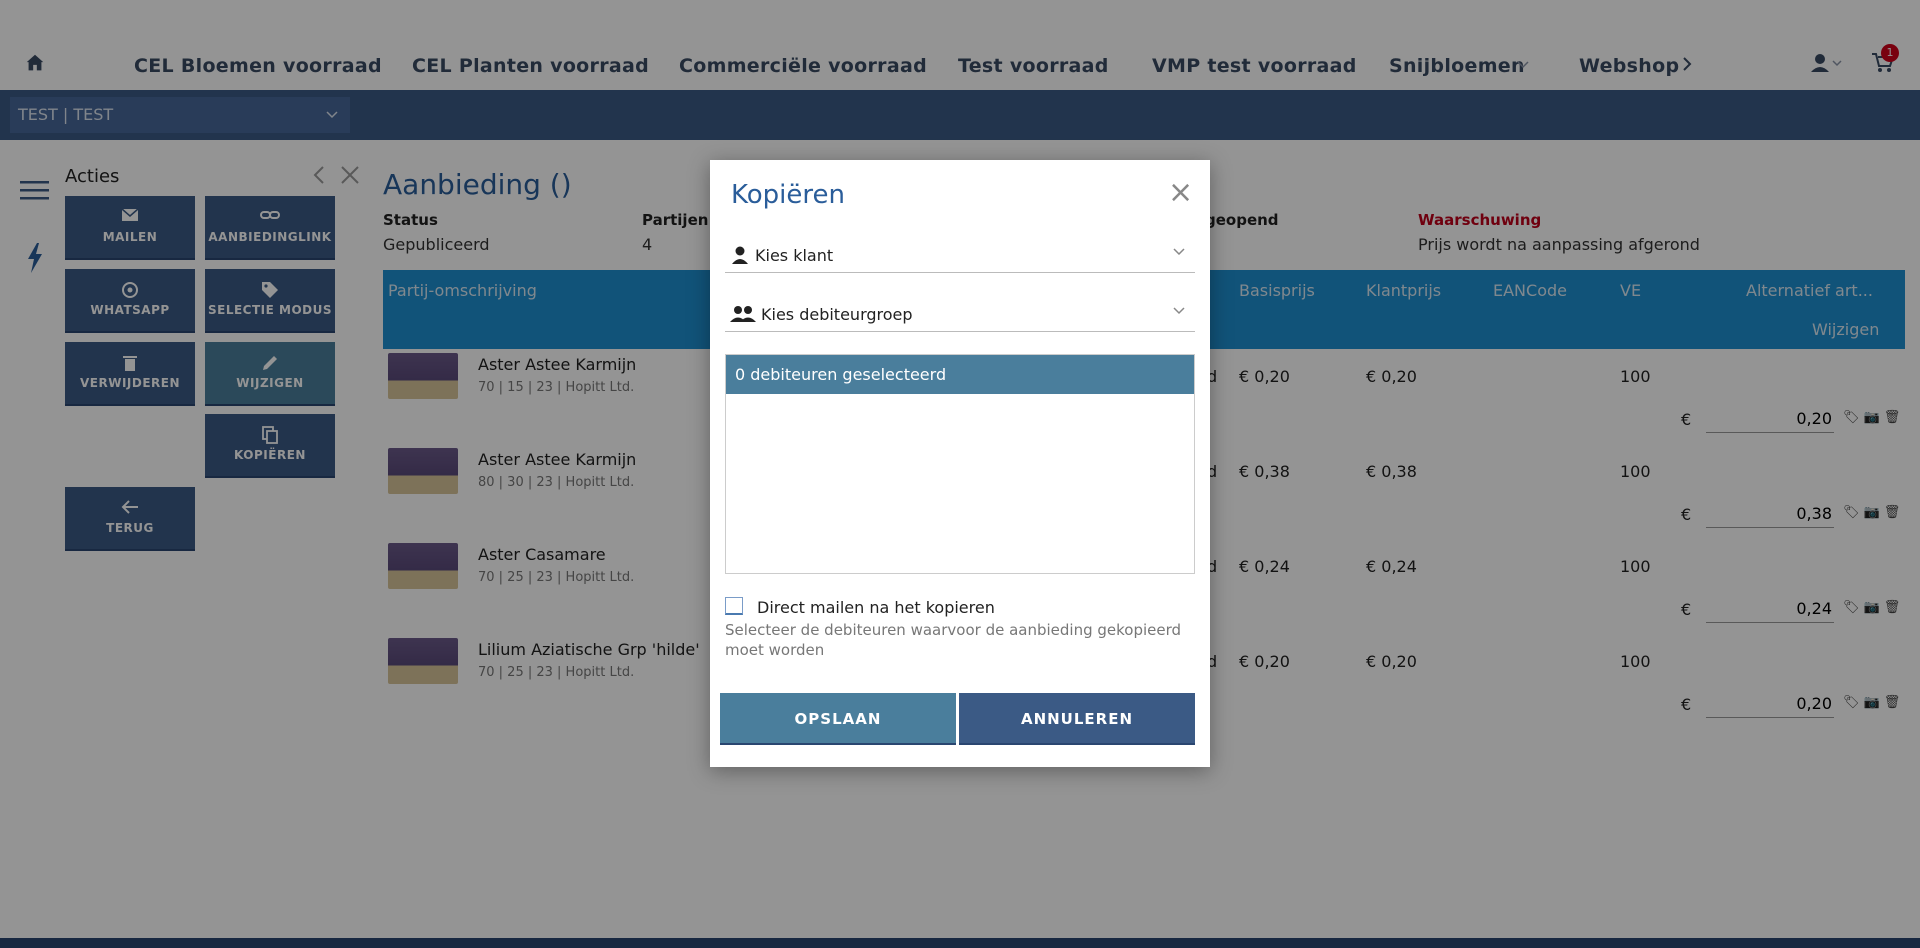  Describe the element at coordinates (960, 255) in the screenshot. I see `klant-select: Kies klant` at that location.